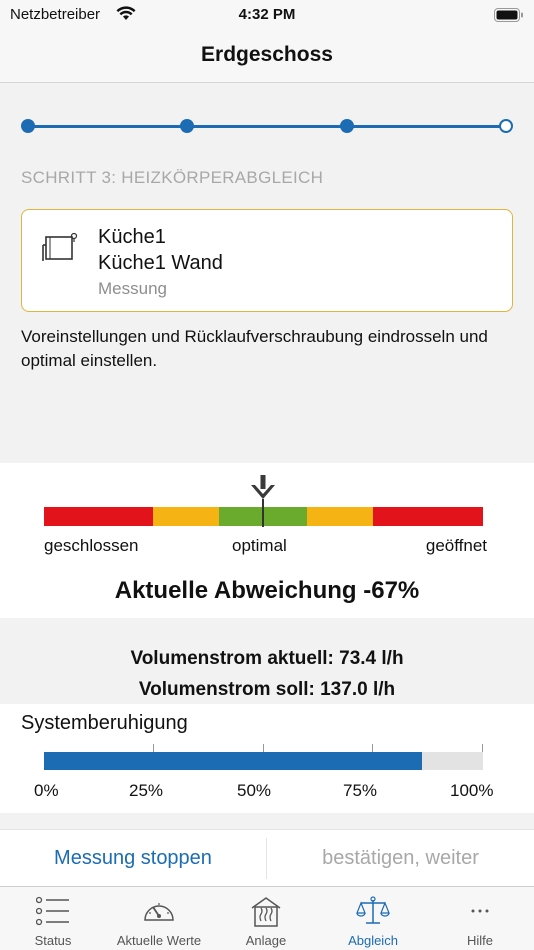 The height and width of the screenshot is (950, 534). What do you see at coordinates (472, 790) in the screenshot?
I see `progress-label-100: 100%` at bounding box center [472, 790].